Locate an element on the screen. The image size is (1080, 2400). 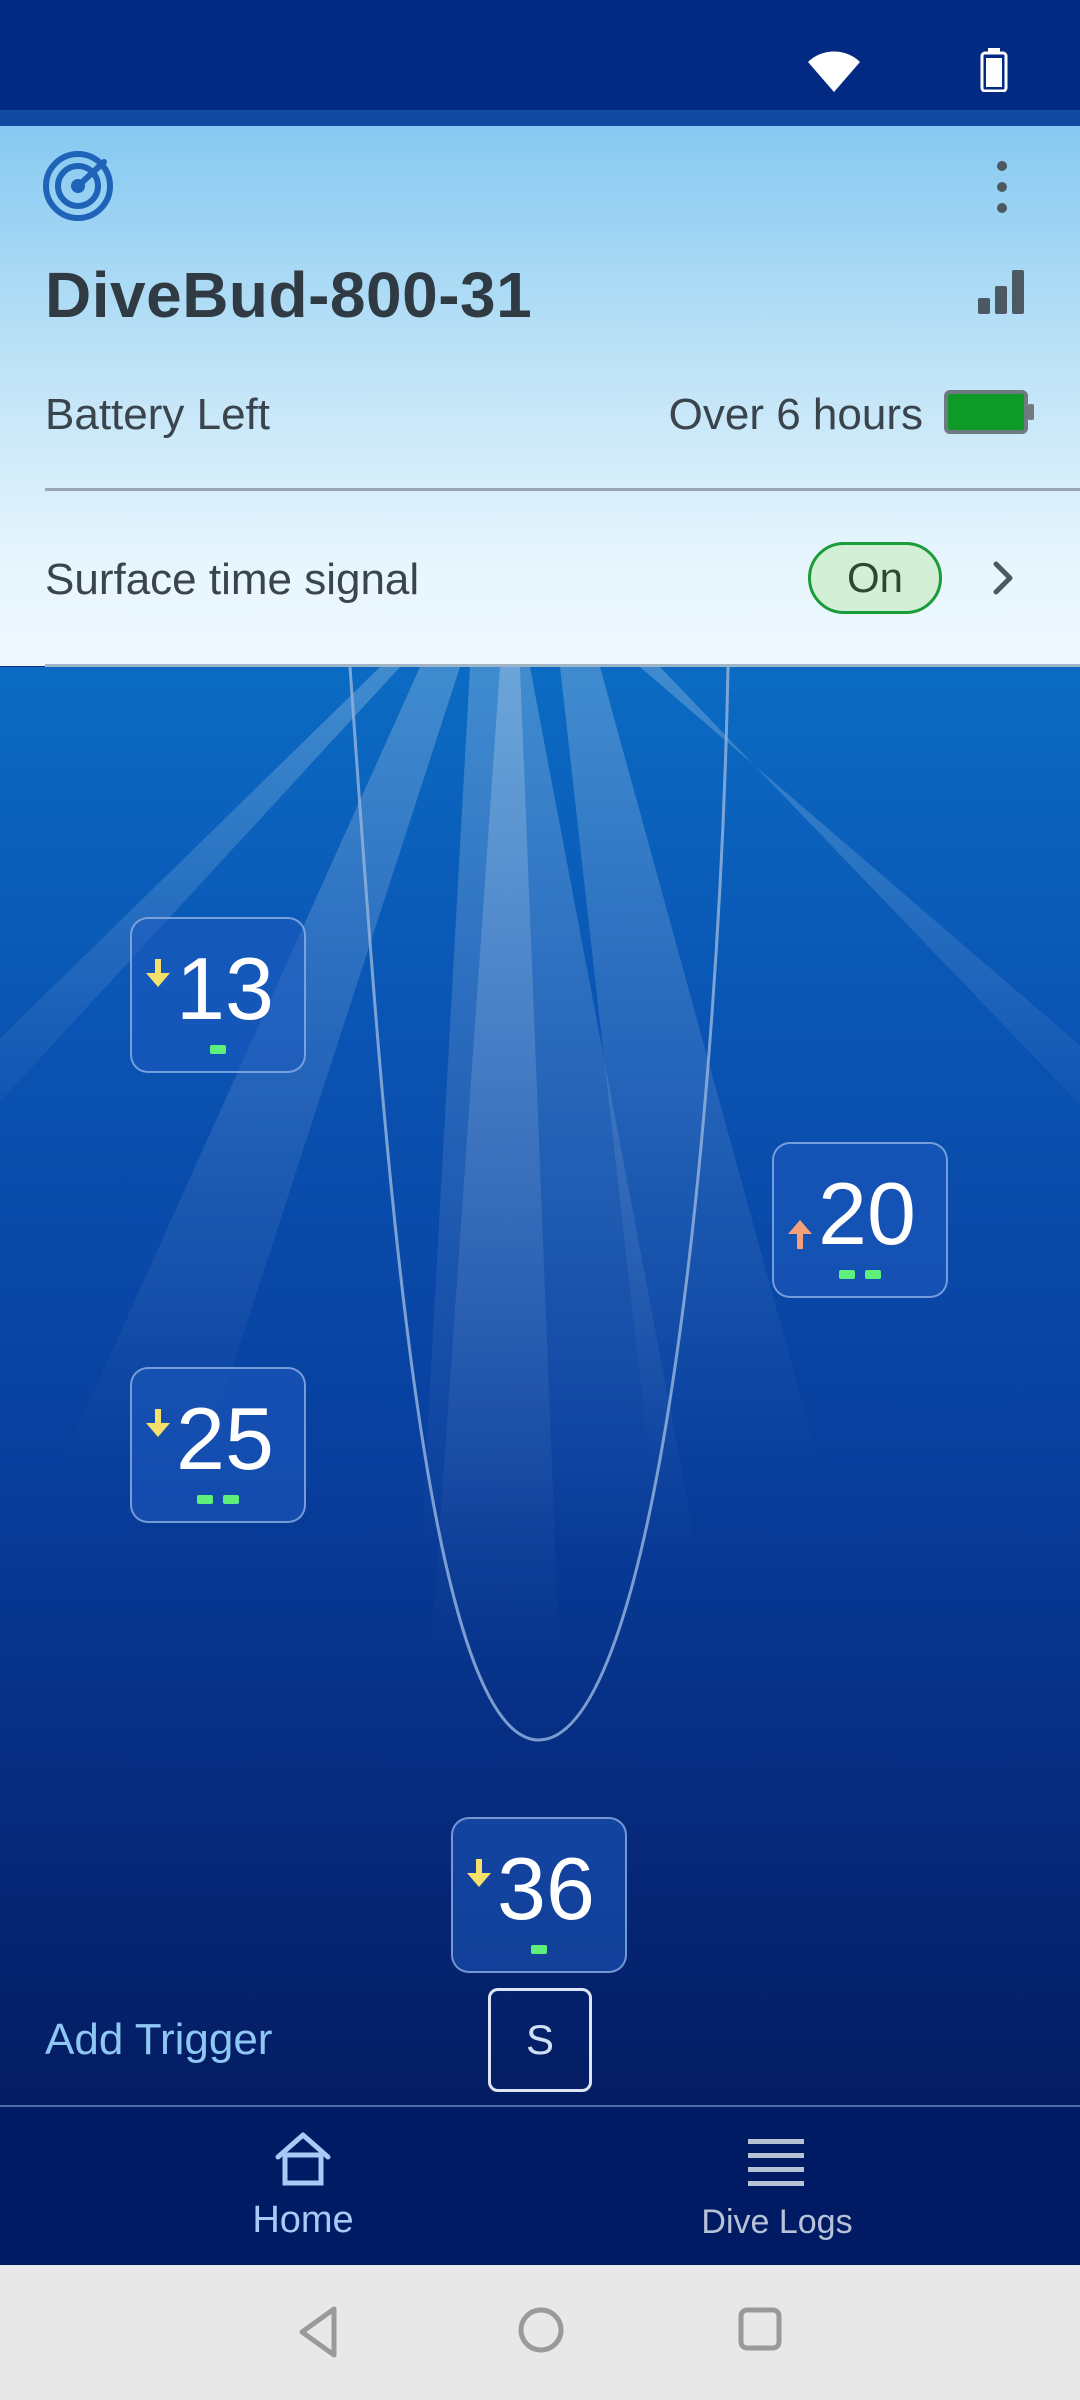
home-circle-icon is located at coordinates (541, 2330).